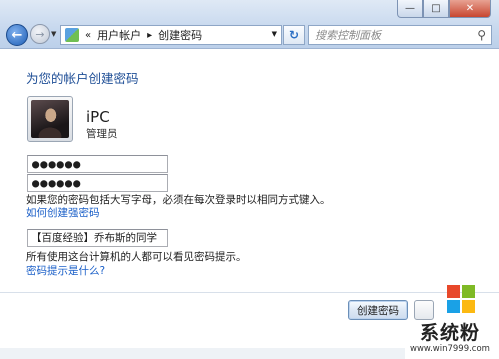 The width and height of the screenshot is (499, 359). I want to click on address-bar: « 用户帐户 ▸ 创建密码 ▼, so click(171, 35).